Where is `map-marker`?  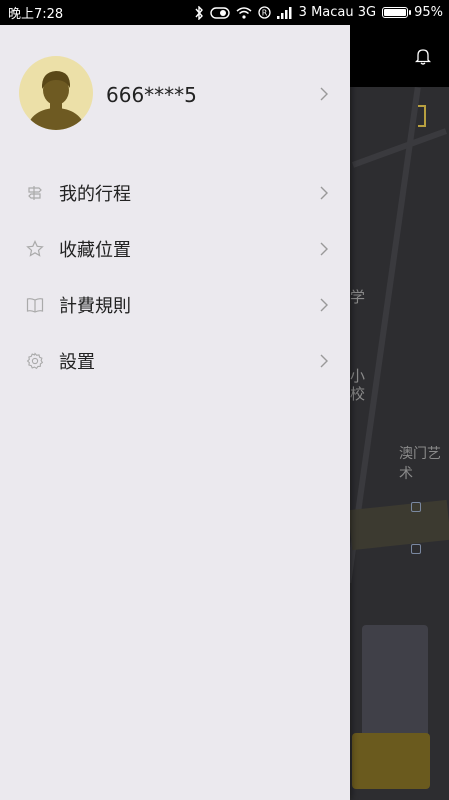 map-marker is located at coordinates (422, 116).